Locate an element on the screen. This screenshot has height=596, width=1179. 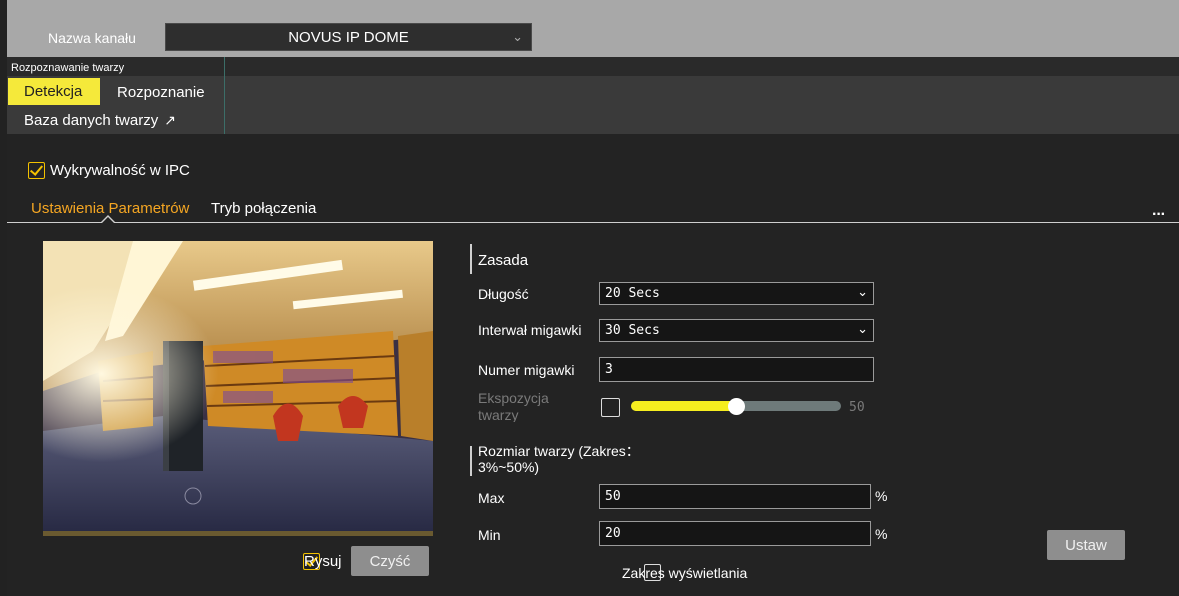
menu-divider is located at coordinates (224, 95).